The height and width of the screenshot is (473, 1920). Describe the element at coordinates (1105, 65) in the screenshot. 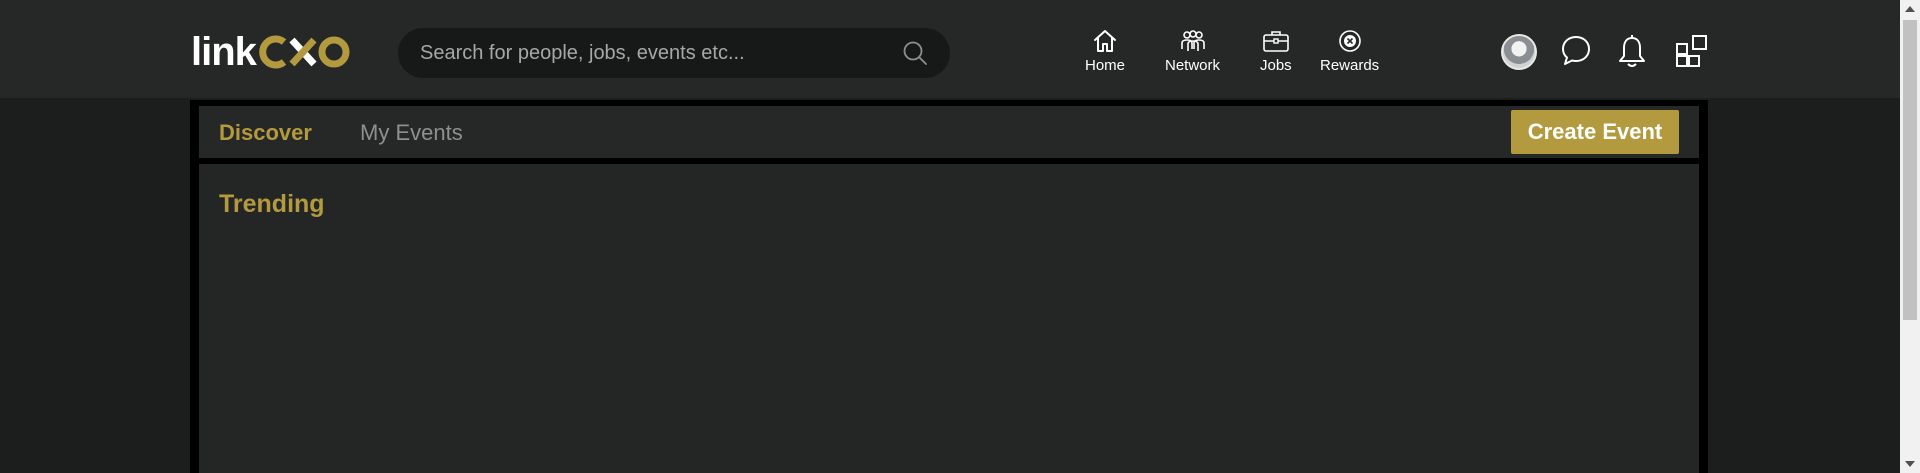

I see `nav-home-label: Home` at that location.